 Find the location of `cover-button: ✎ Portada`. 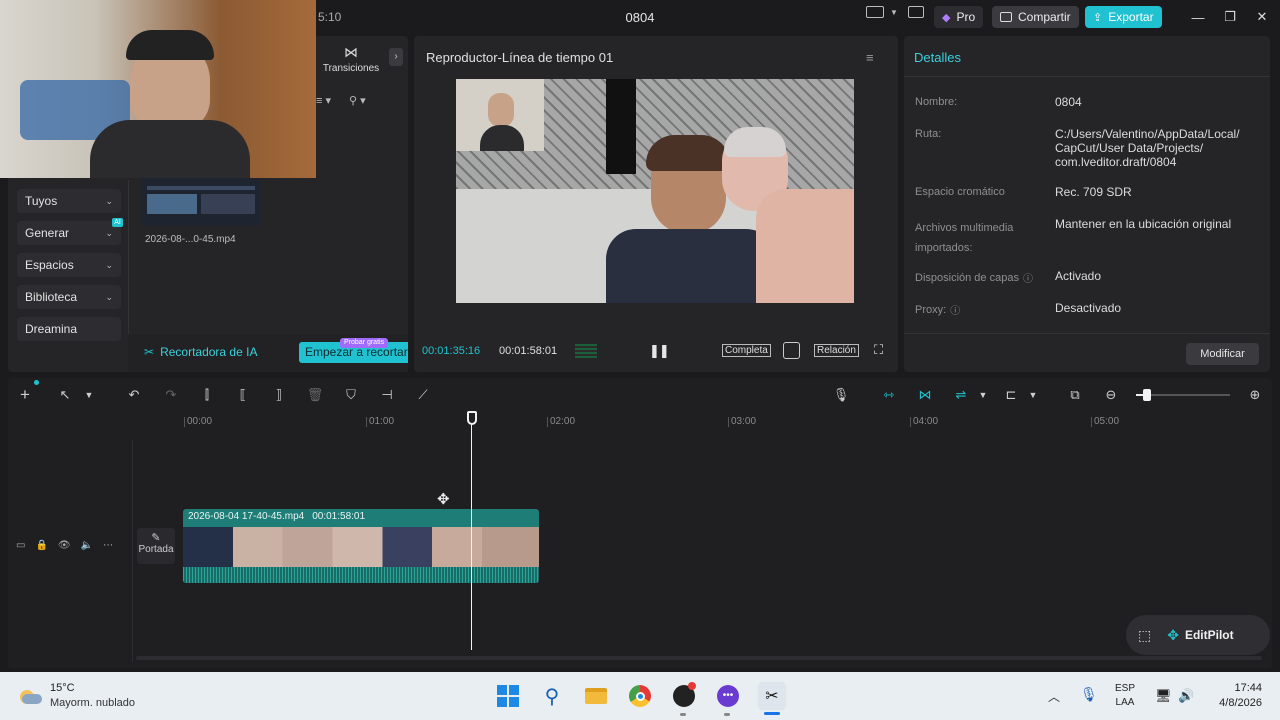

cover-button: ✎ Portada is located at coordinates (156, 546).